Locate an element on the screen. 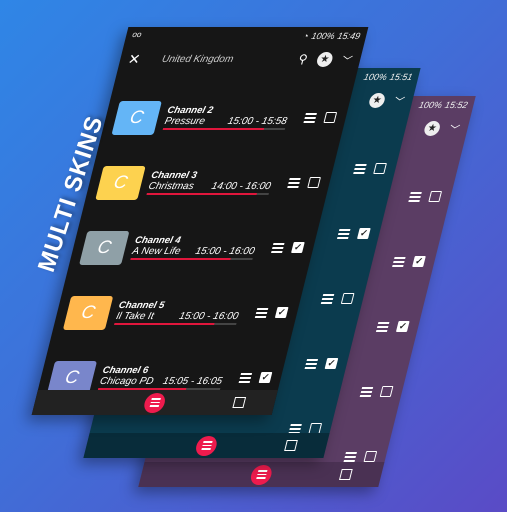  time: 15:51 is located at coordinates (401, 77).